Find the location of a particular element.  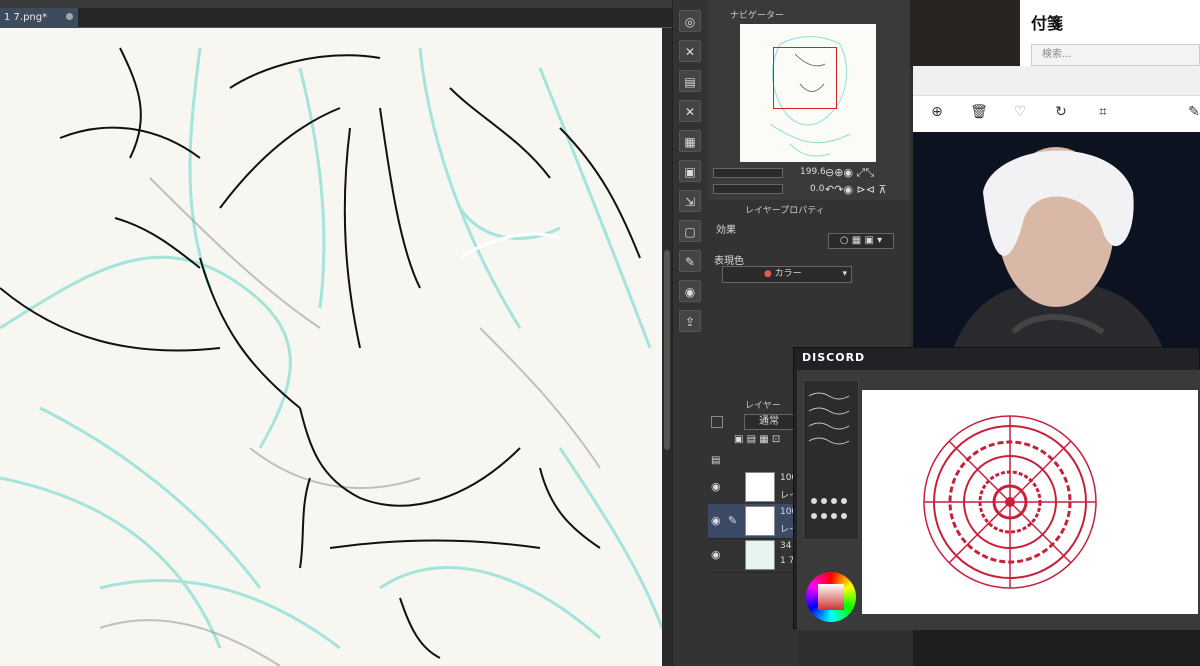

rotate-controls: ↶↷◉ ⊳⊲ ⊼ is located at coordinates (856, 189).